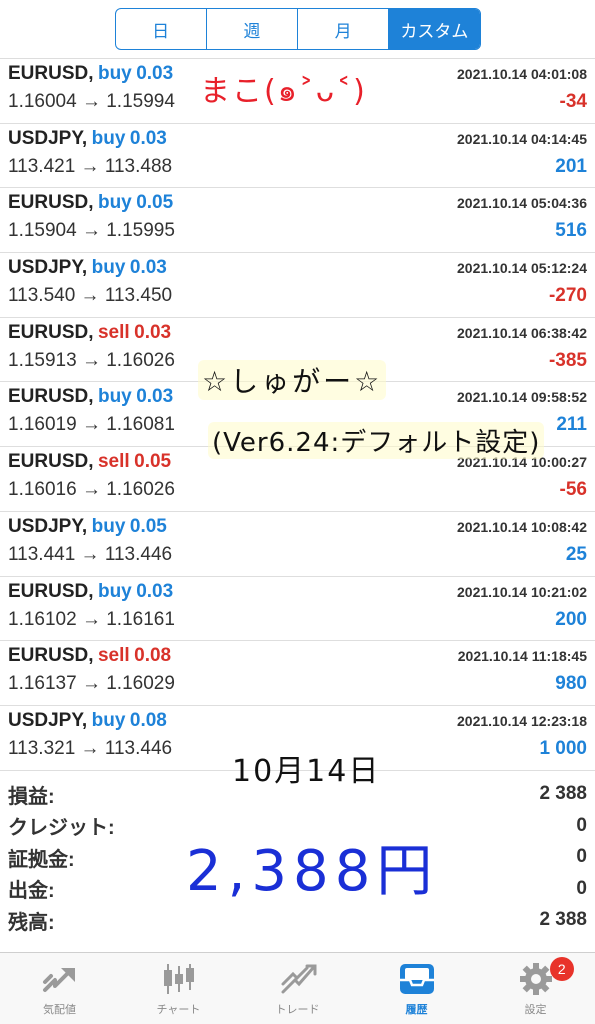  I want to click on handwritten-date: 10月14日, so click(306, 771).